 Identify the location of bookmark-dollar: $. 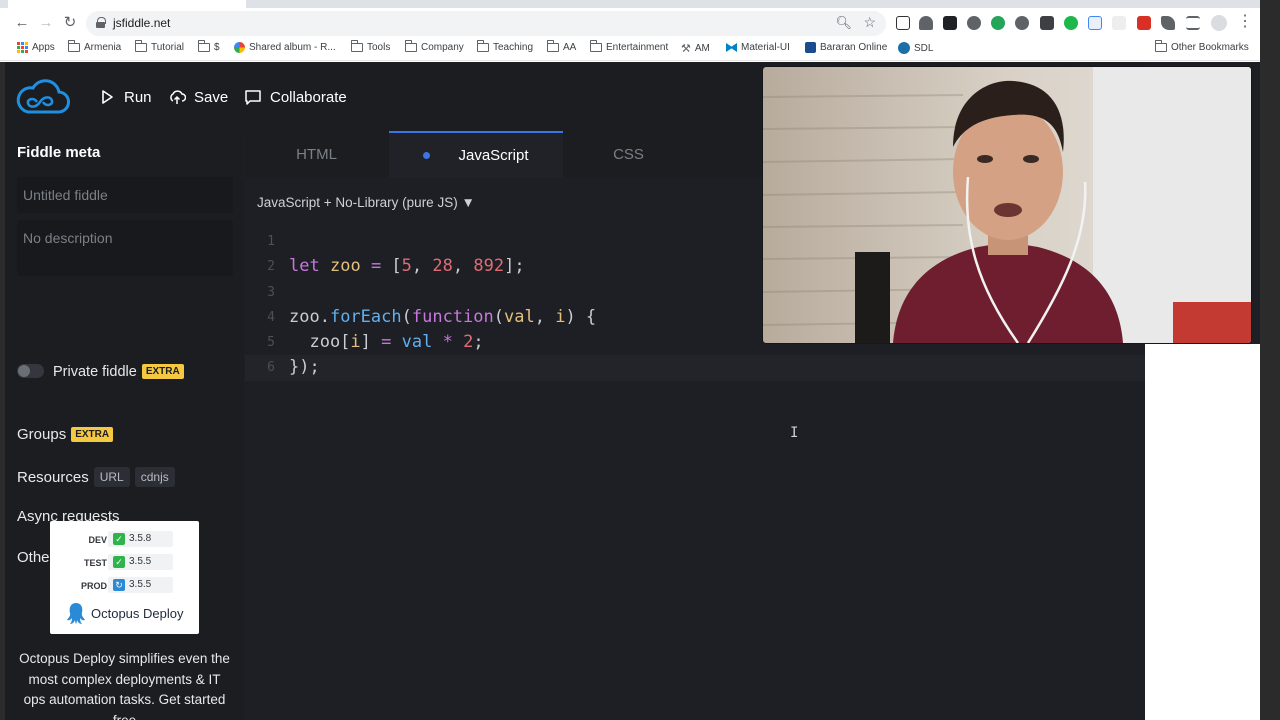
(208, 46).